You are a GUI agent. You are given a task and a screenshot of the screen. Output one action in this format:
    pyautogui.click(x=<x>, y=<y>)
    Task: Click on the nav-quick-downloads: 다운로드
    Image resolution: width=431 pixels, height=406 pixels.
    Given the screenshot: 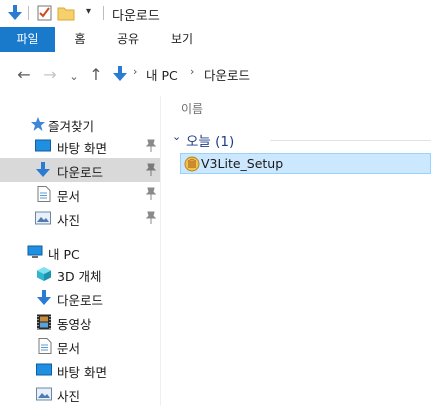 What is the action you would take?
    pyautogui.click(x=80, y=170)
    